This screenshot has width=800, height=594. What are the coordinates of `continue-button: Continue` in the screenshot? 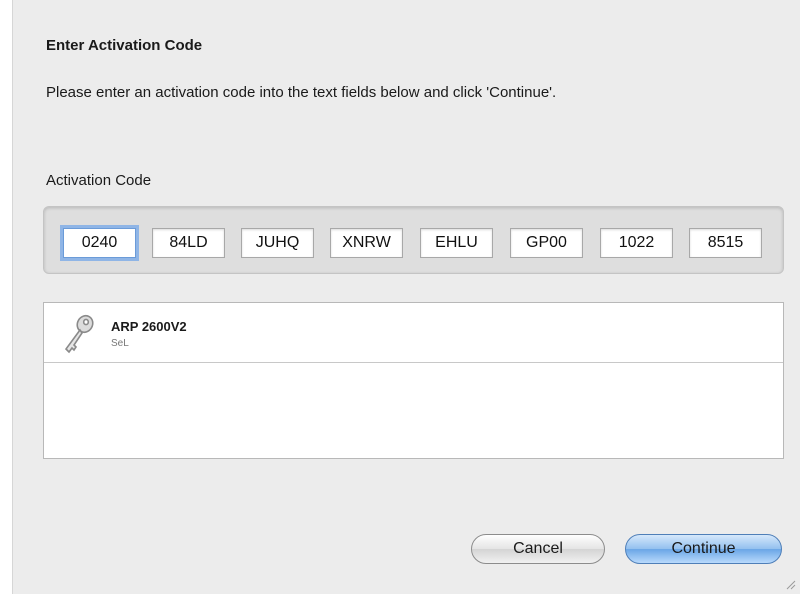 It's located at (703, 549).